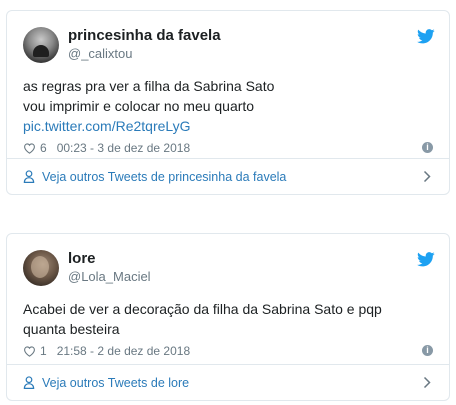 This screenshot has width=456, height=405. I want to click on more-tweets-label: Veja outros Tweets de lore, so click(115, 383).